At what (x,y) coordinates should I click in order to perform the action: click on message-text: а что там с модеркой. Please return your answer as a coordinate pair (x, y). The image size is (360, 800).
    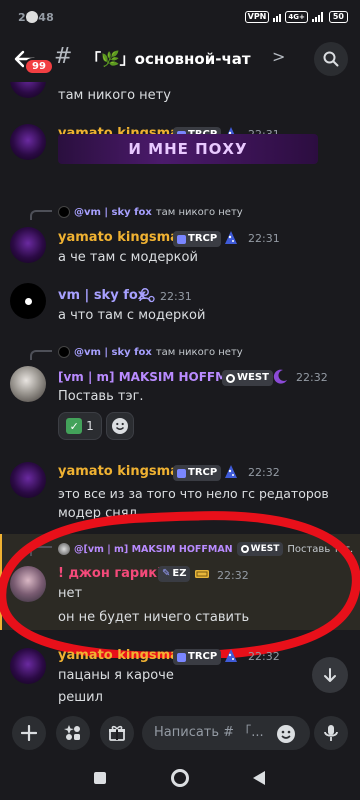
    Looking at the image, I should click on (132, 315).